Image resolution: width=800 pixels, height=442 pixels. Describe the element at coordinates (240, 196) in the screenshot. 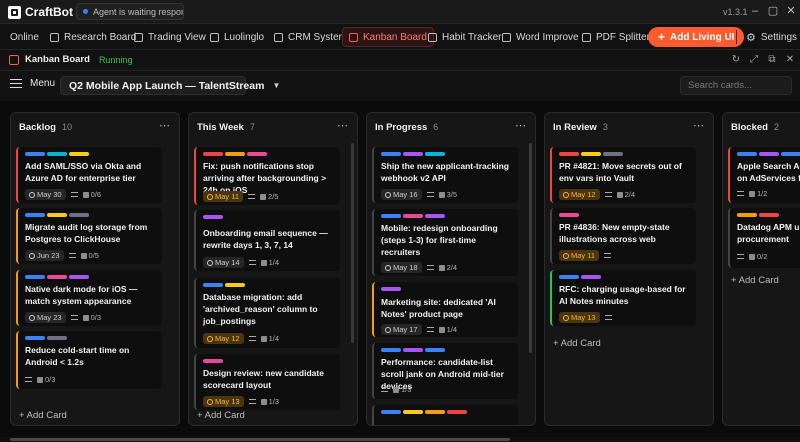

I see `card-meta: May 11 2/5` at that location.